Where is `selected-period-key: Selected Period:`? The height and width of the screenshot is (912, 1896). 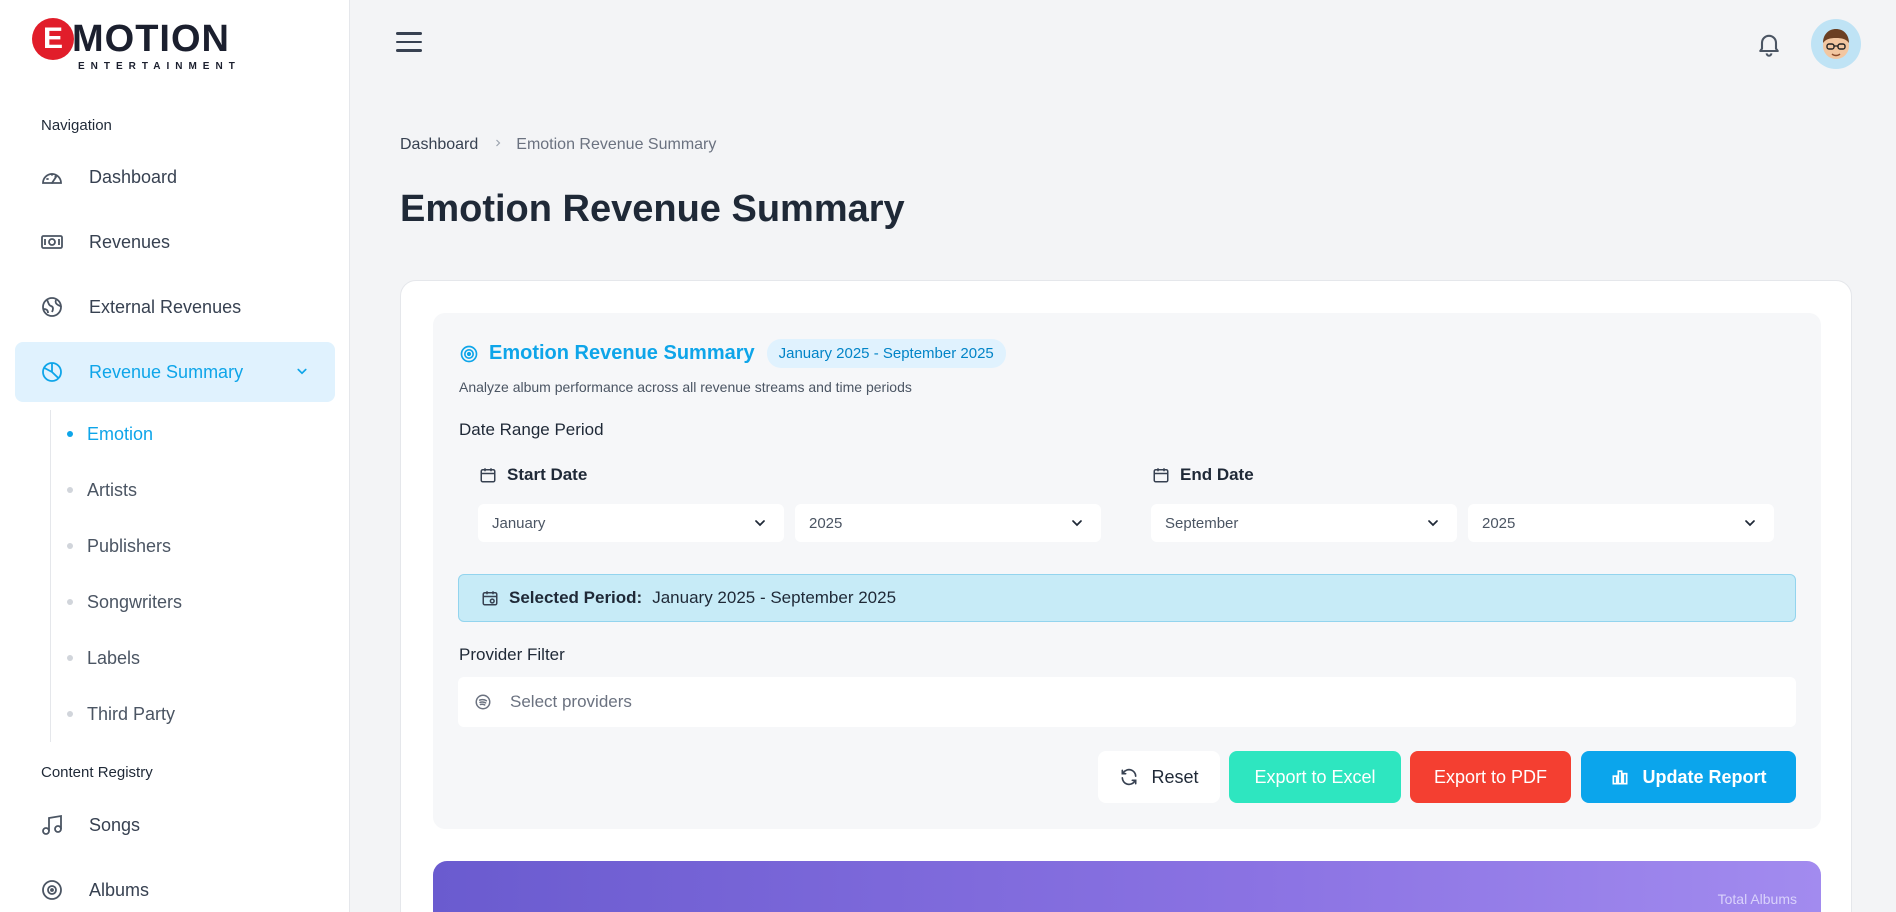 selected-period-key: Selected Period: is located at coordinates (576, 597).